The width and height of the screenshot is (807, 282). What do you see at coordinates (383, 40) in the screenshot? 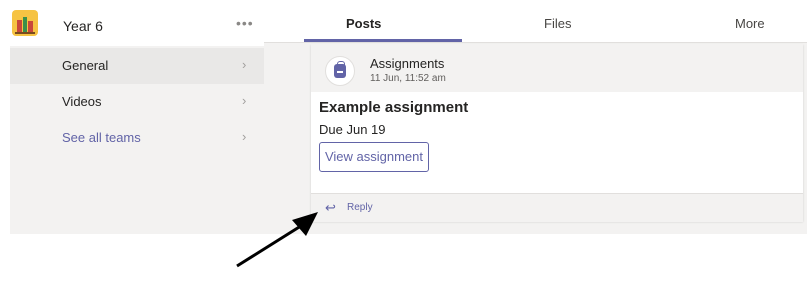
I see `active-tab-indicator` at bounding box center [383, 40].